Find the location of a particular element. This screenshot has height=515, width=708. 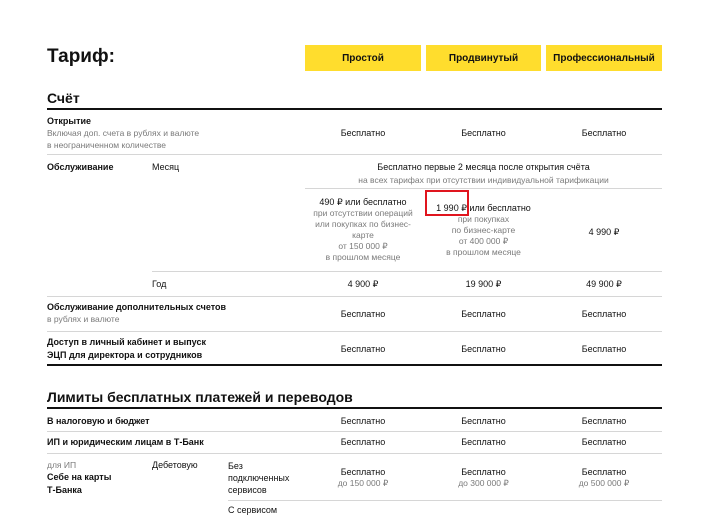

service-year-simple: 4 900 ₽ is located at coordinates (363, 284).